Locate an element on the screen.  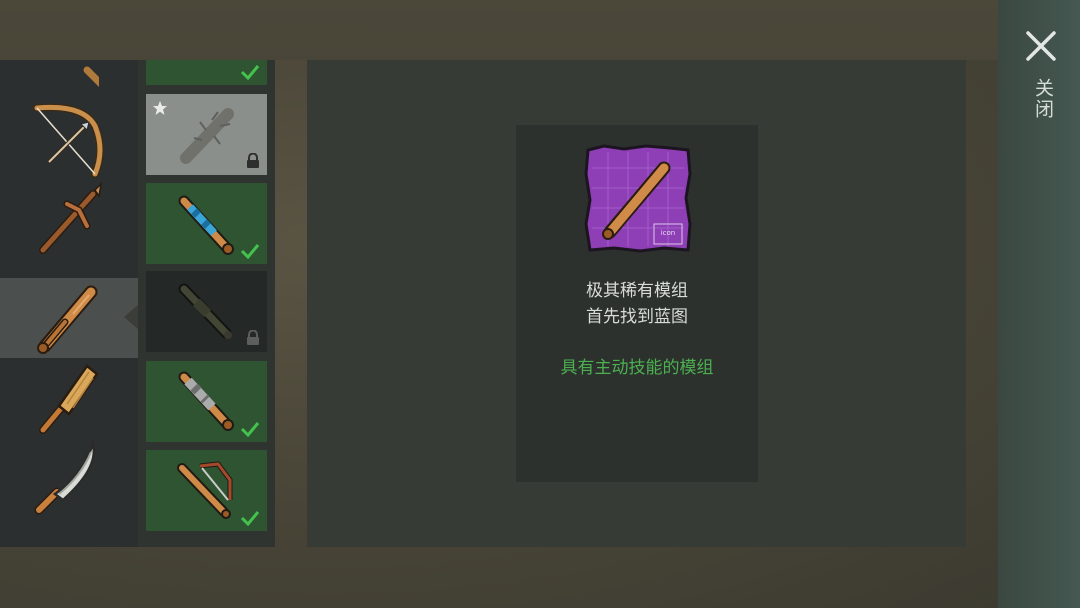
weapon-item-pickaxe is located at coordinates (69, 220).